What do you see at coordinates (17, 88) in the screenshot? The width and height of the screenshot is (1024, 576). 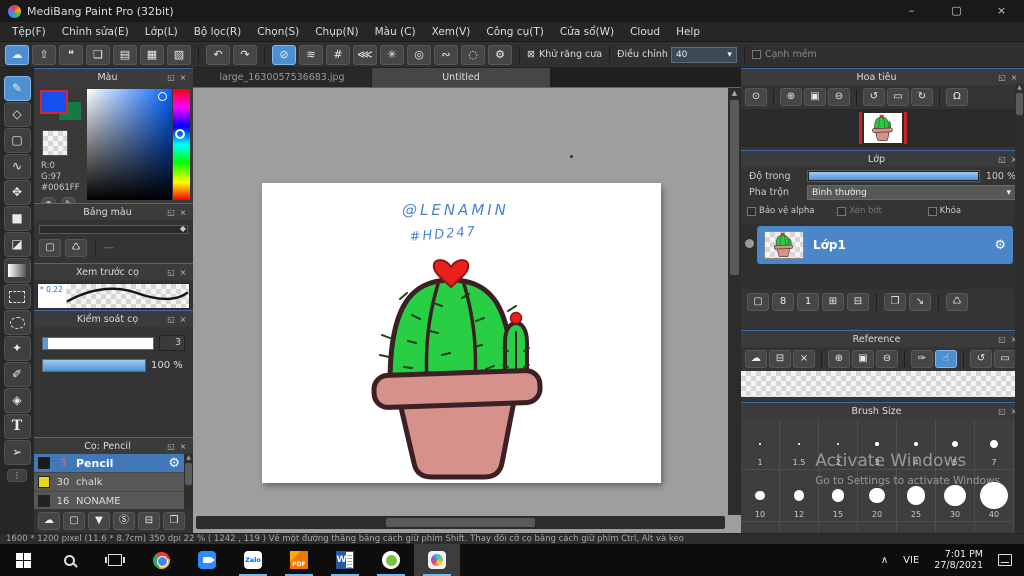 I see `brush-tool: ✎` at bounding box center [17, 88].